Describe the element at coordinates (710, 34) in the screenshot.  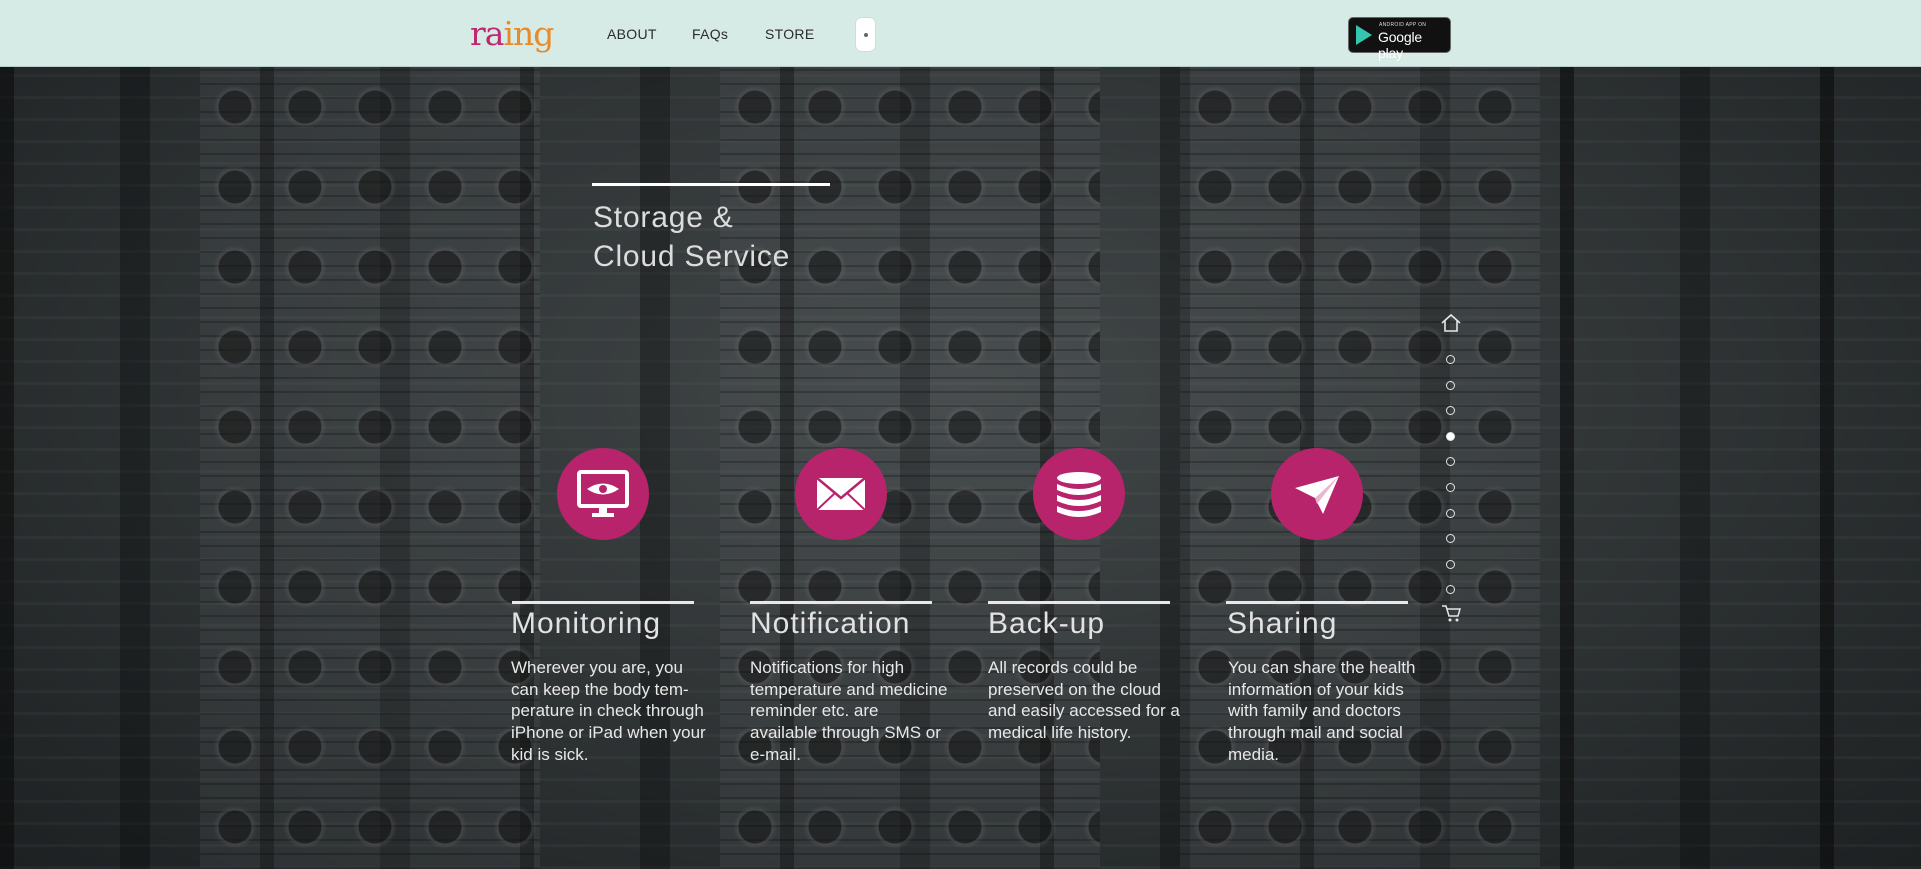
I see `nav-faqs-link: FAQs` at that location.